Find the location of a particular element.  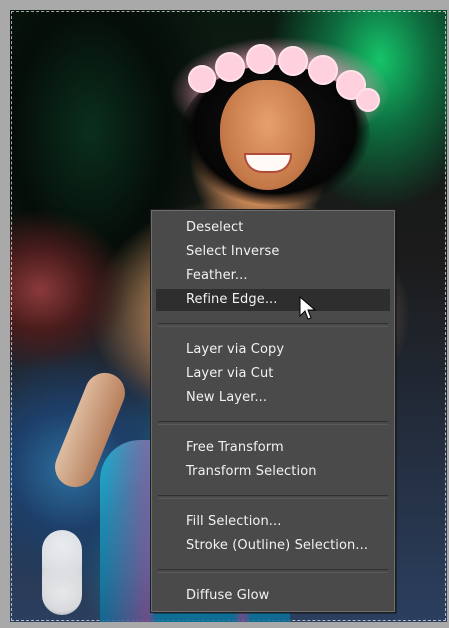

menu-item-label: Transform Selection is located at coordinates (251, 471).